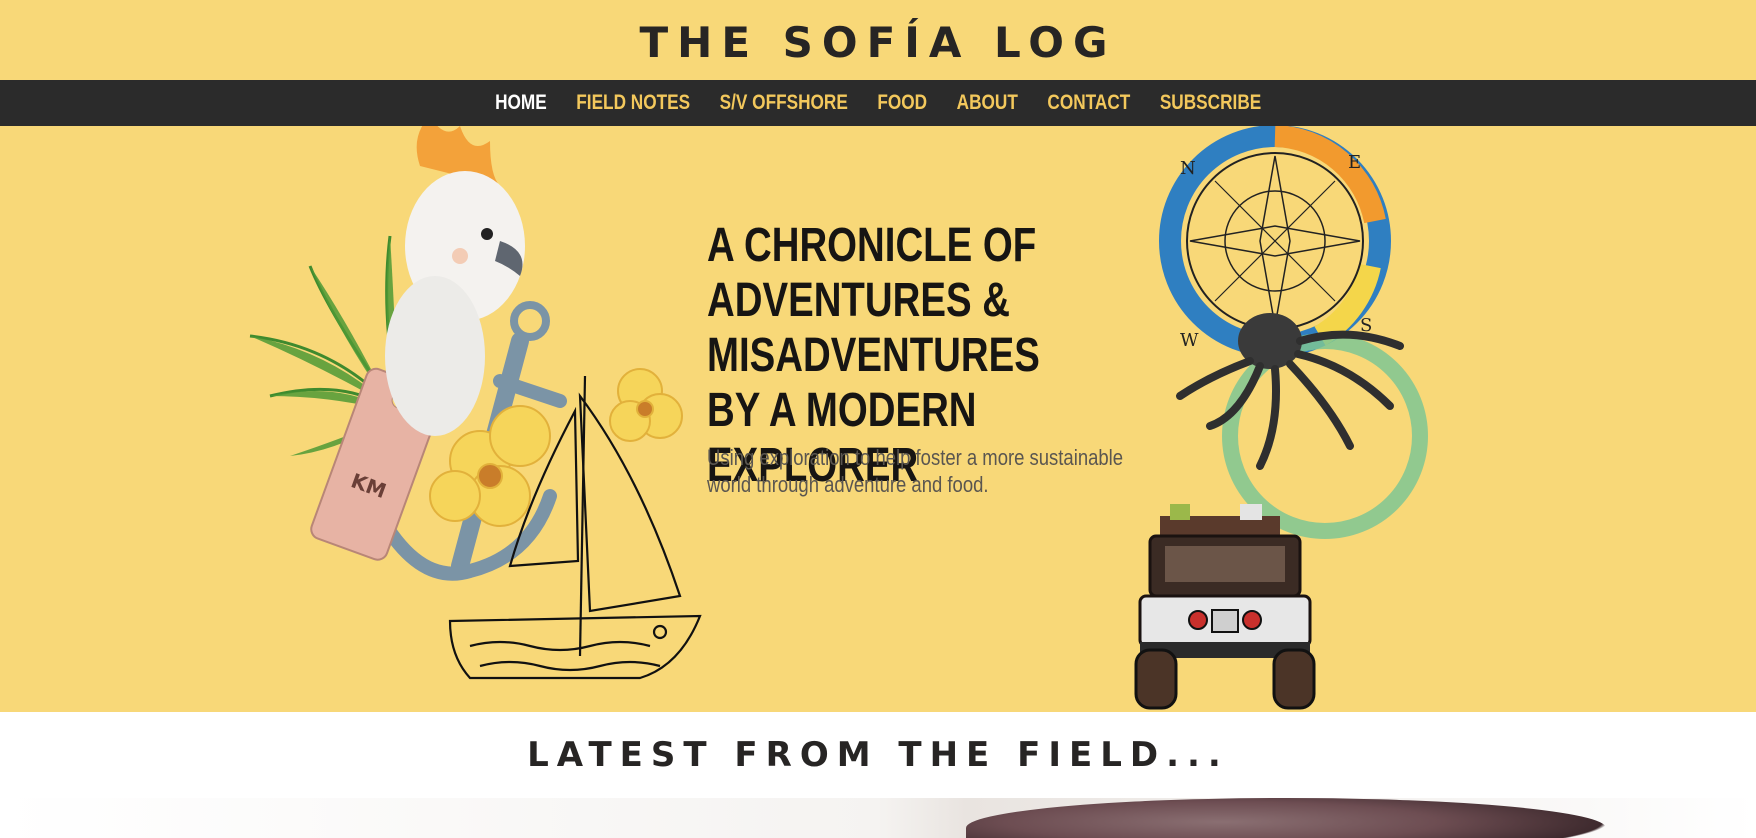 This screenshot has width=1756, height=838. I want to click on compass-octopus-illustration: N E S W, so click(1293, 332).